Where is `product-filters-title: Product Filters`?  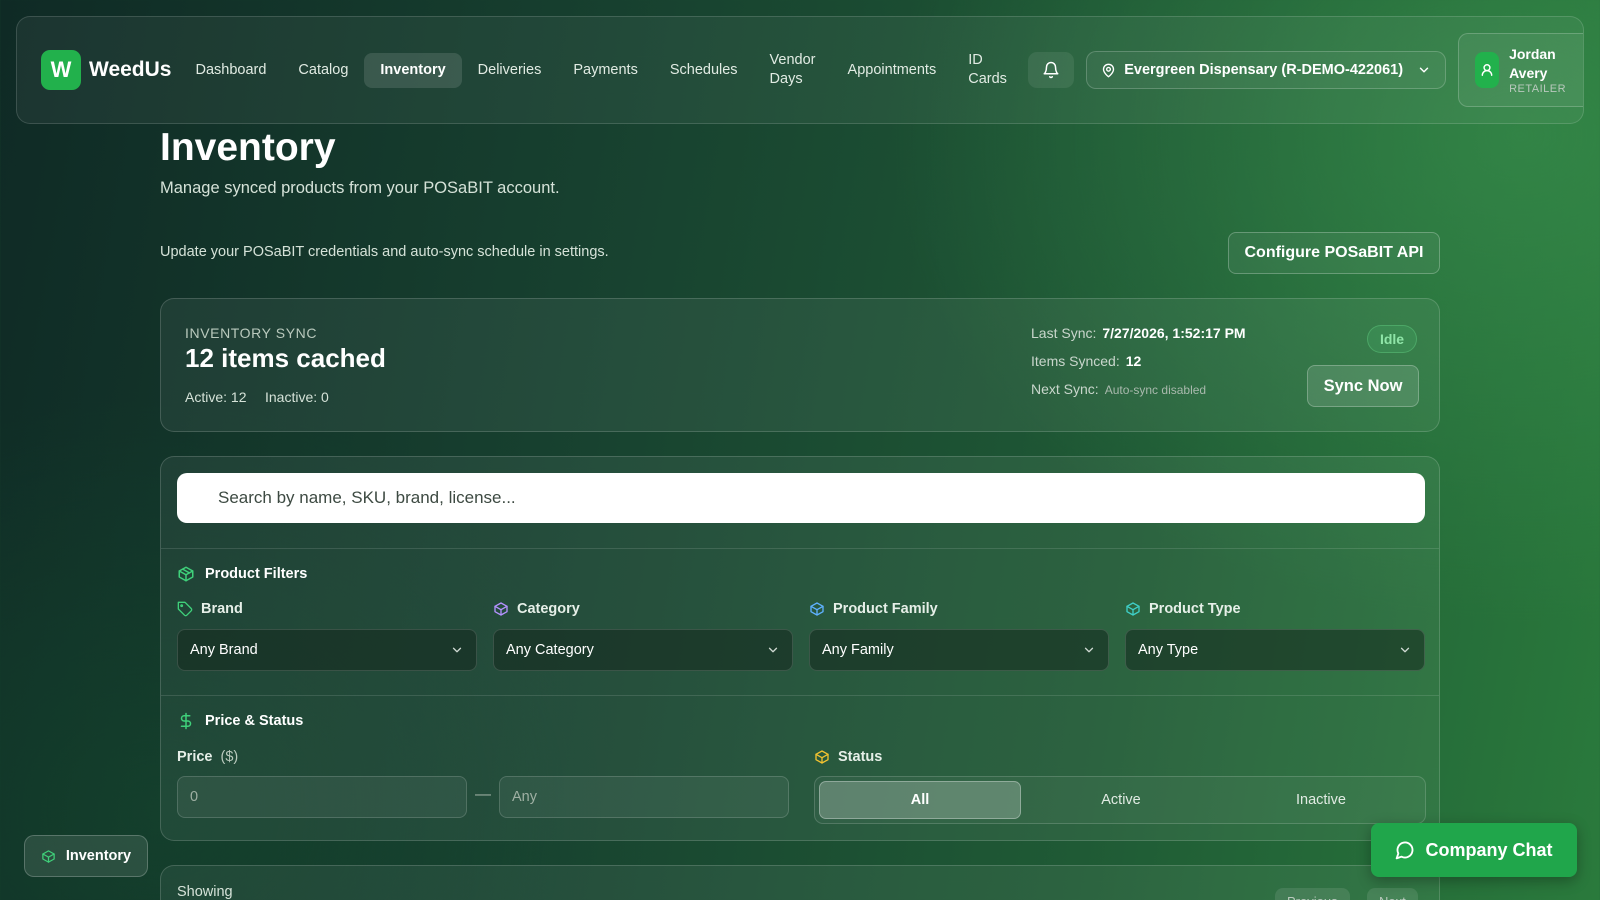 product-filters-title: Product Filters is located at coordinates (242, 574).